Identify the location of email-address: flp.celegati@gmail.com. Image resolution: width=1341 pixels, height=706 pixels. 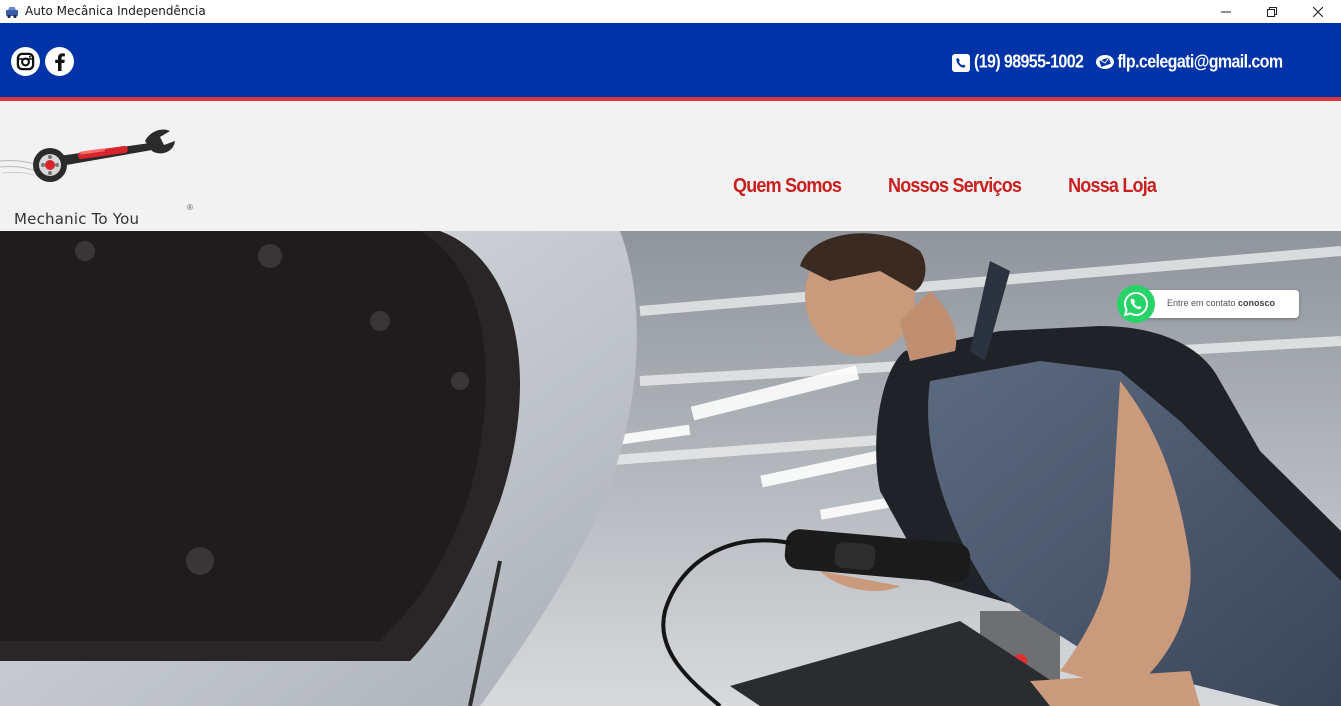
(1200, 62).